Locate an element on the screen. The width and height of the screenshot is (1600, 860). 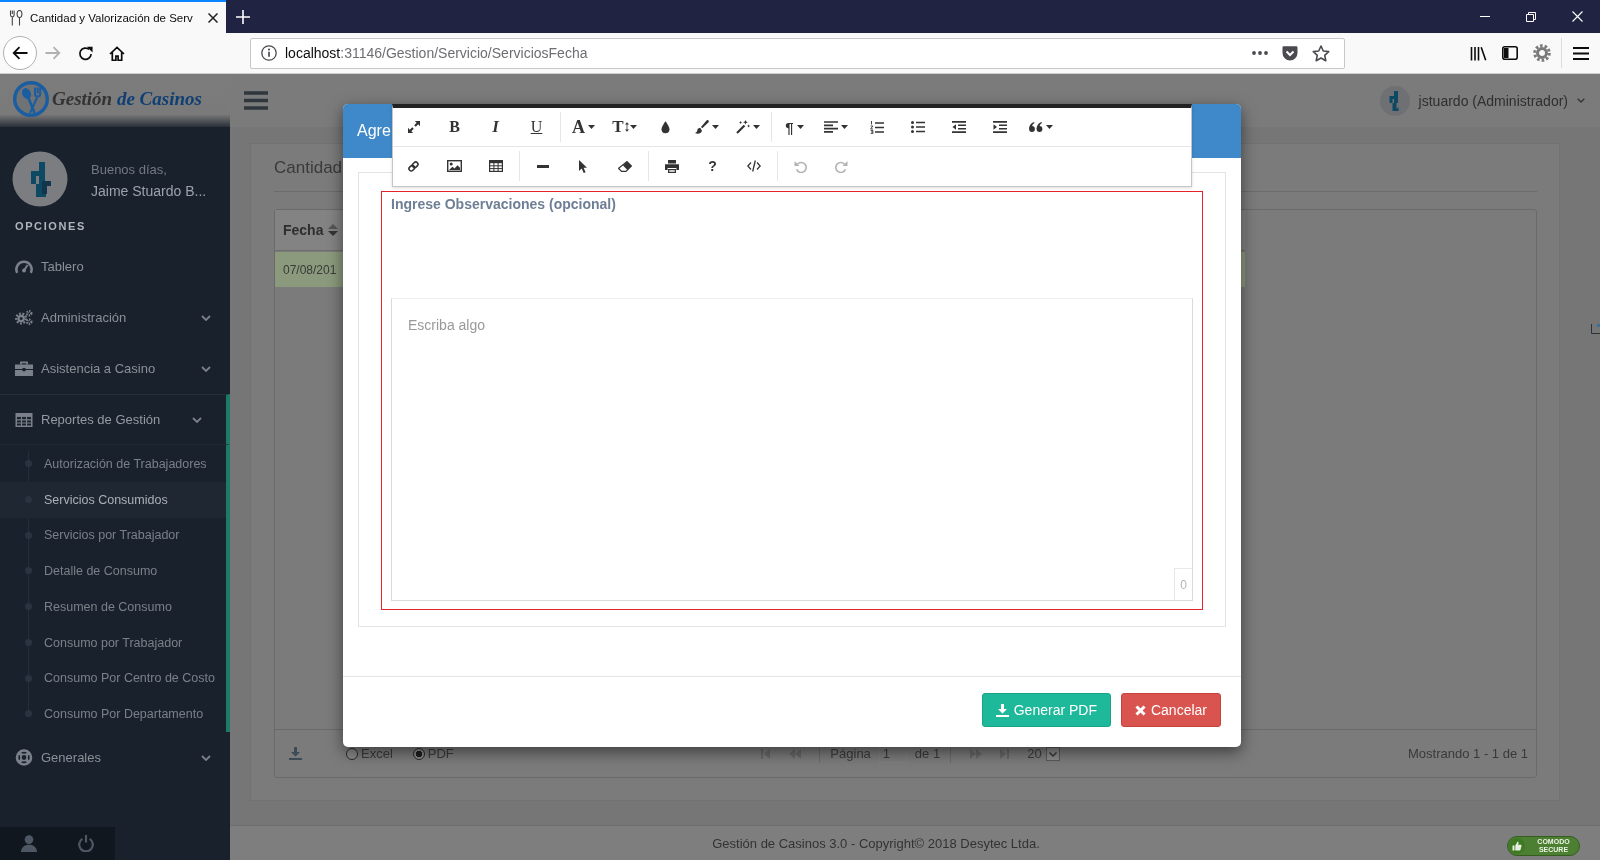
toolbar-button: ¶ is located at coordinates (794, 127).